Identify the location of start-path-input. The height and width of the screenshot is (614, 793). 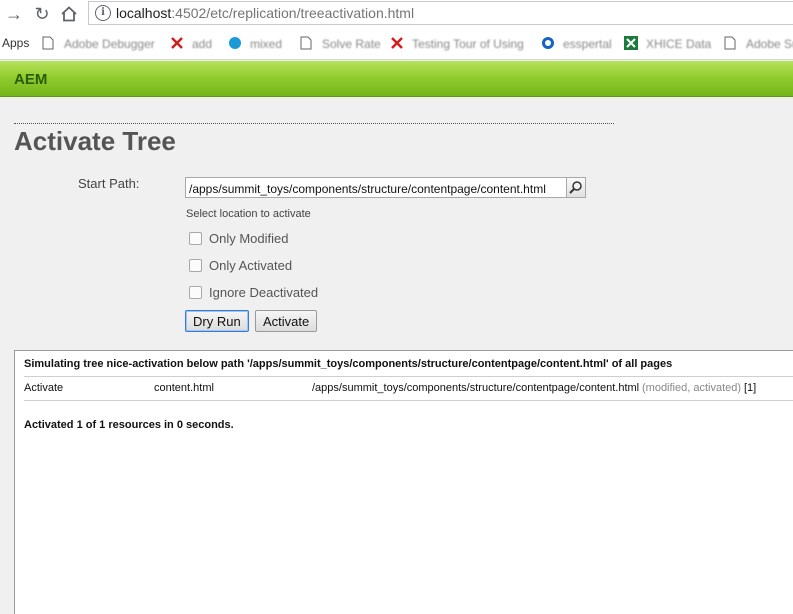
(376, 187).